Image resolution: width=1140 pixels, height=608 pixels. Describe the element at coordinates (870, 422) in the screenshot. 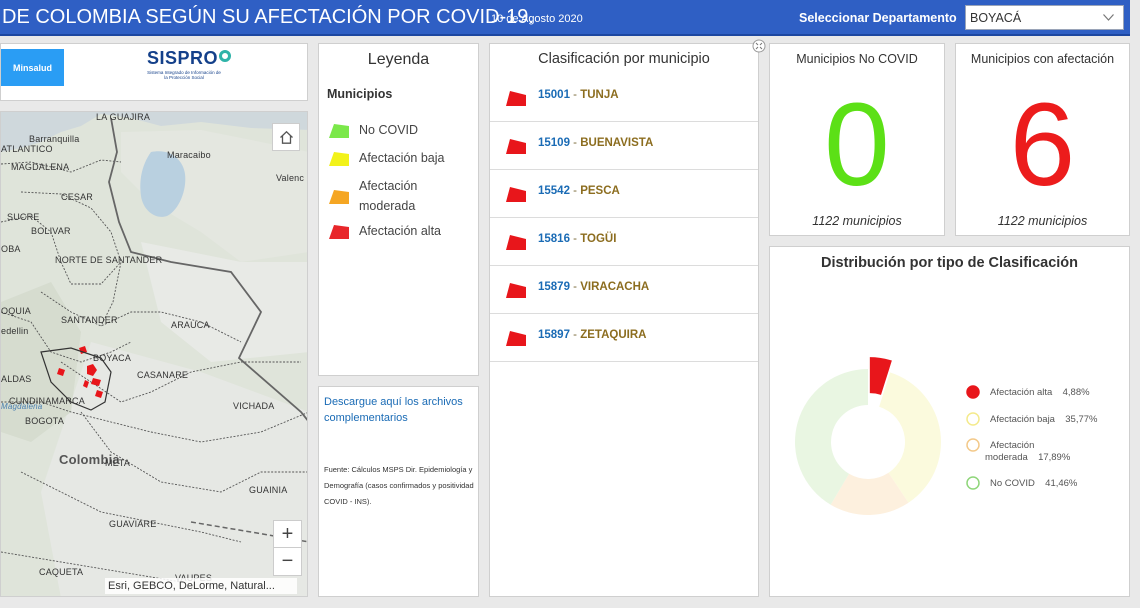

I see `donut-chart` at that location.